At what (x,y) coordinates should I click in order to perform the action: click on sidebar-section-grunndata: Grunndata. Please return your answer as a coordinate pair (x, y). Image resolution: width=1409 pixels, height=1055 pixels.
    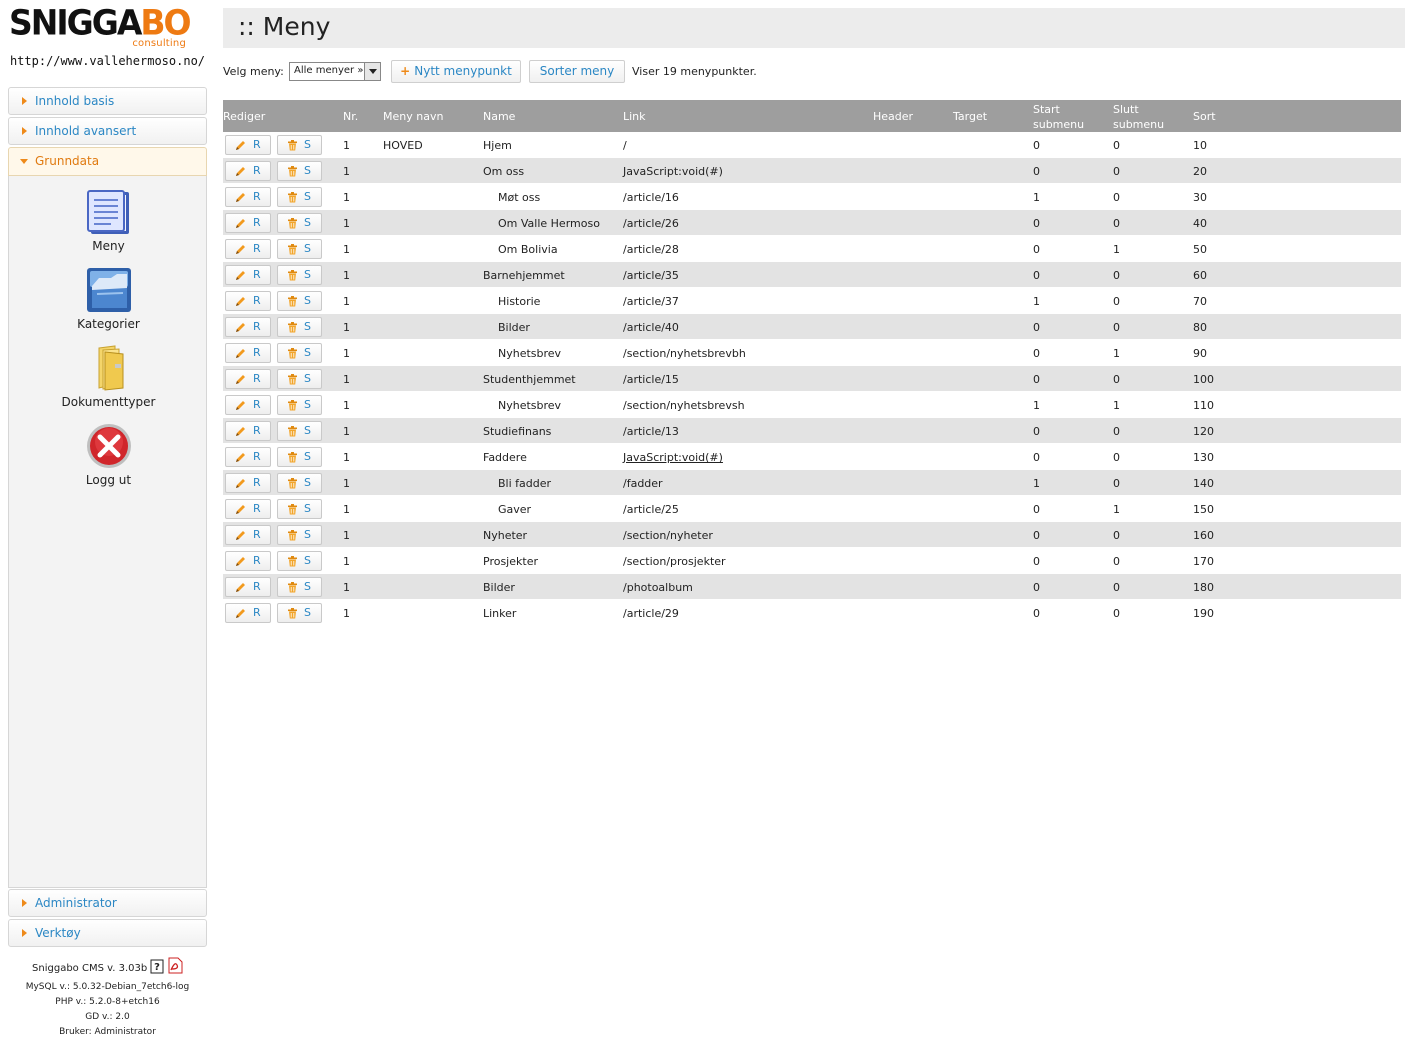
    Looking at the image, I should click on (107, 161).